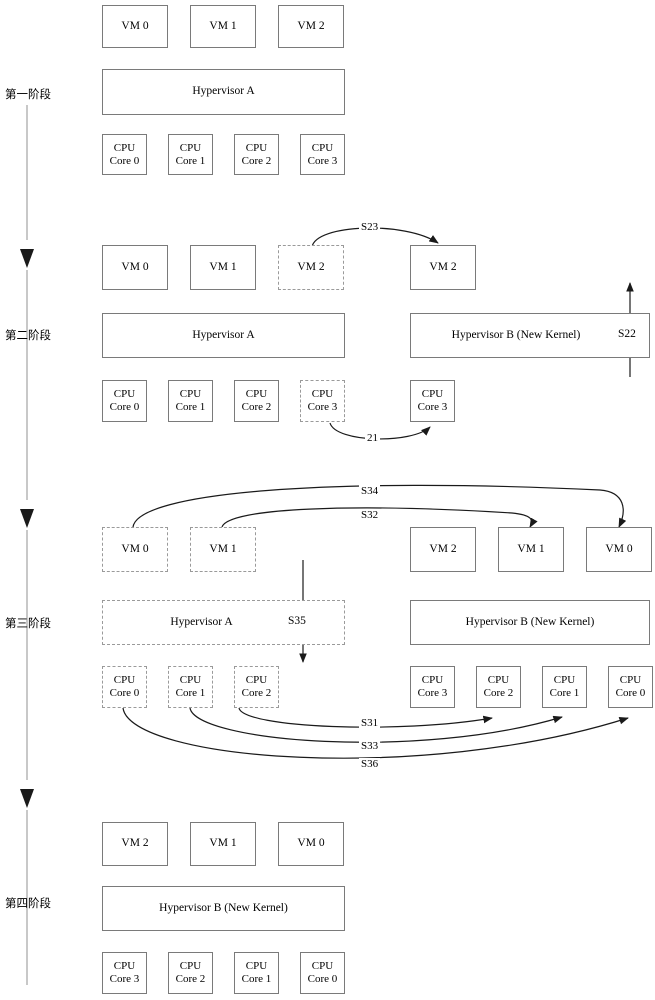  I want to click on stage3-cpu-core-0-target: CPU Core 0, so click(630, 687).